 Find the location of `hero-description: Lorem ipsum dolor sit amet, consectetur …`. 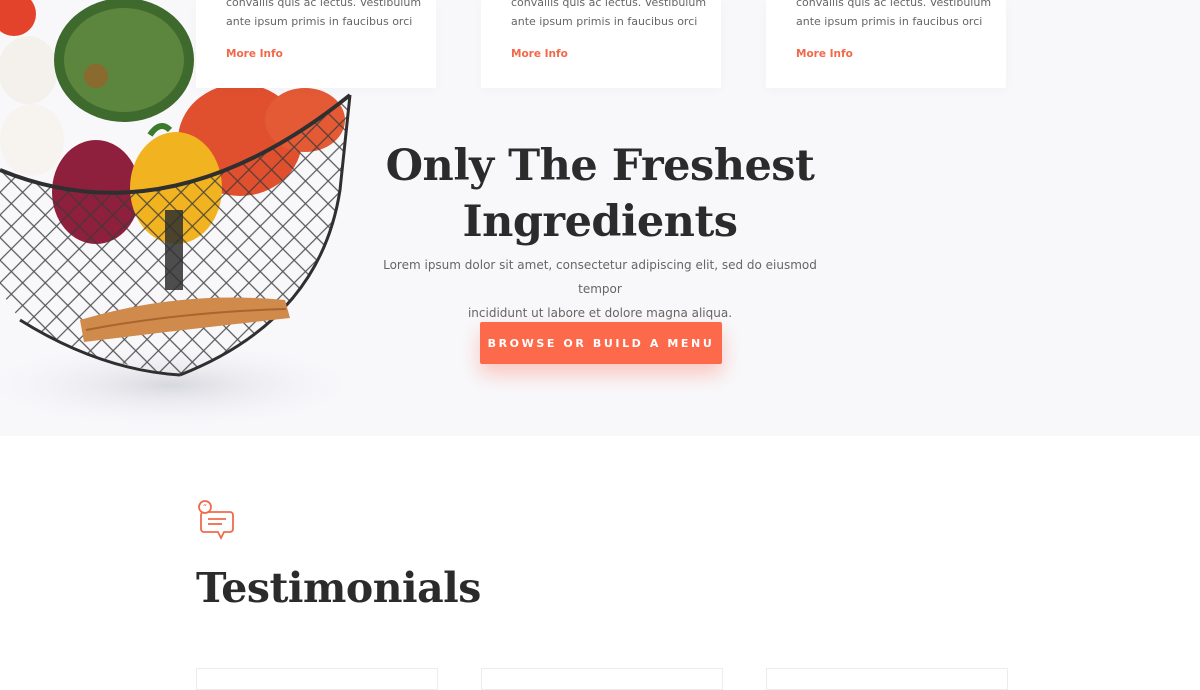

hero-description: Lorem ipsum dolor sit amet, consectetur … is located at coordinates (600, 289).